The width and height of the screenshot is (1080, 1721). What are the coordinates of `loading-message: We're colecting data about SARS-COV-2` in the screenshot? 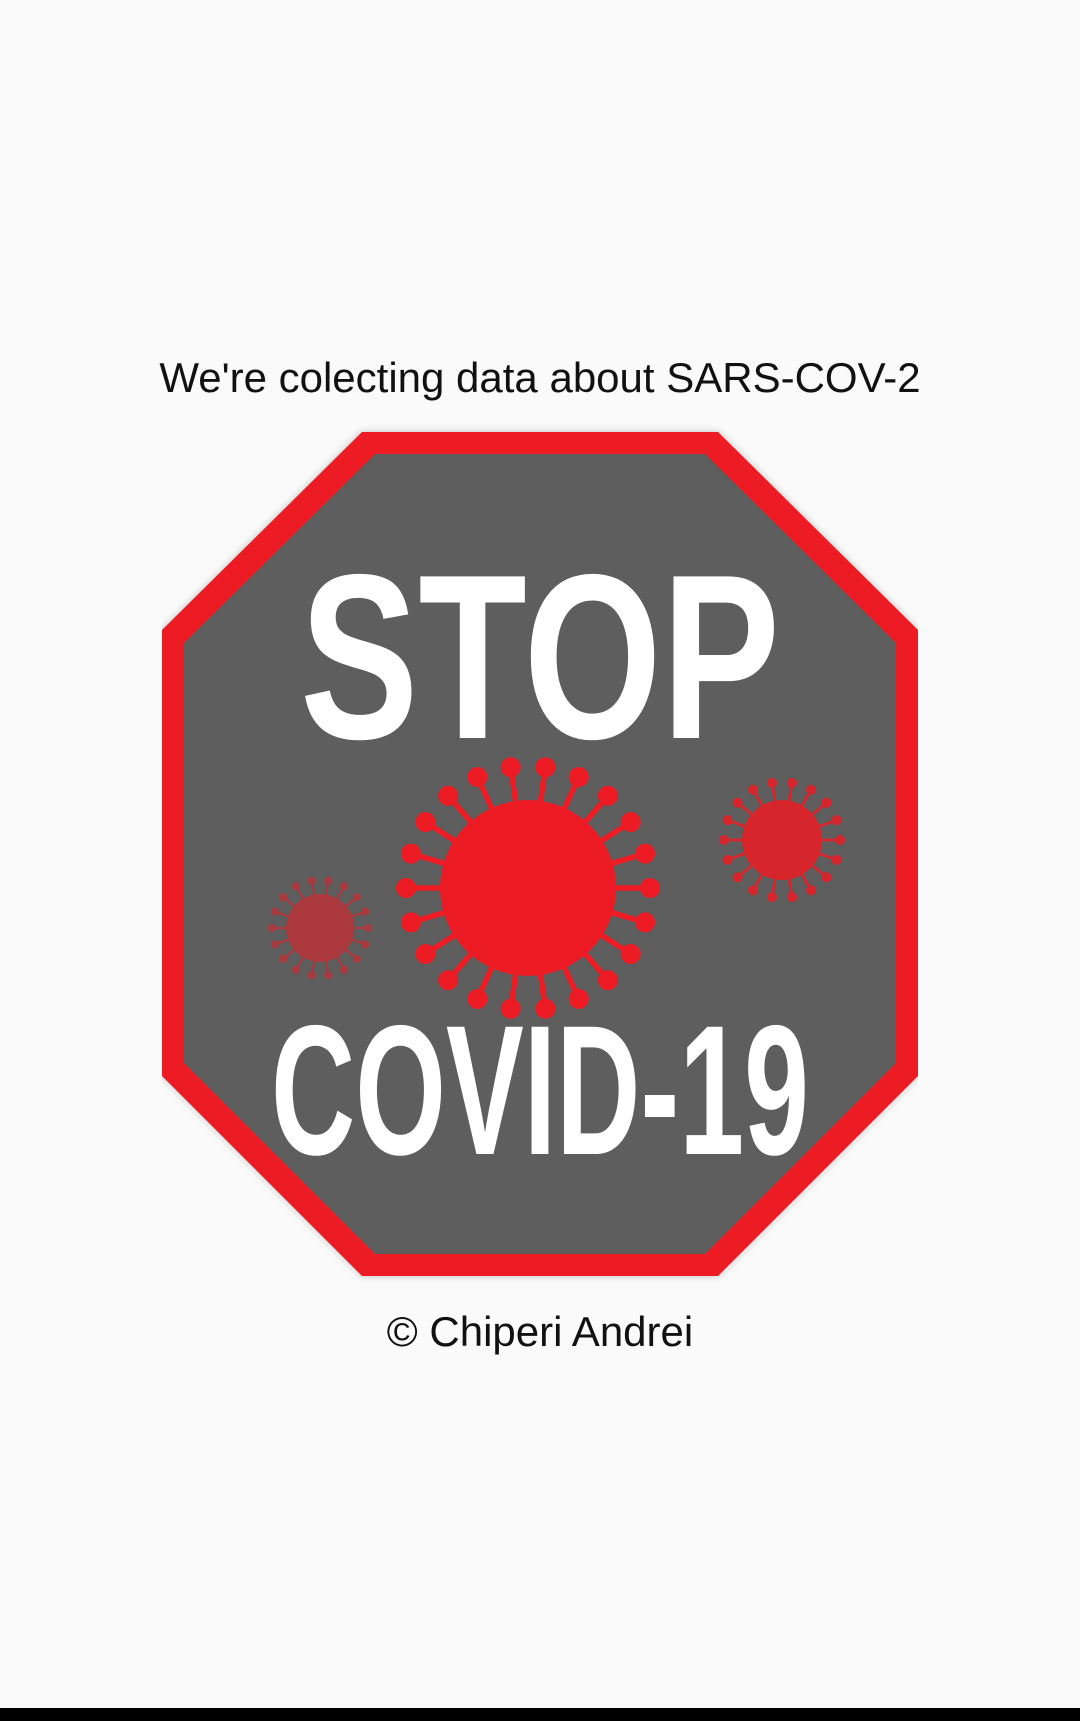 It's located at (540, 377).